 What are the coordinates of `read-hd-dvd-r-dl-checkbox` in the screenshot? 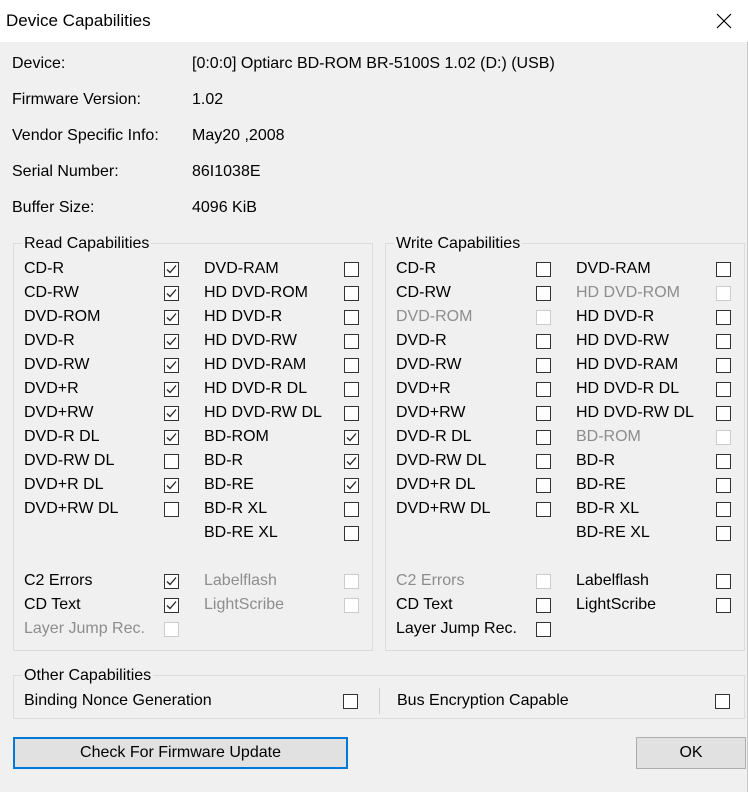 It's located at (351, 389).